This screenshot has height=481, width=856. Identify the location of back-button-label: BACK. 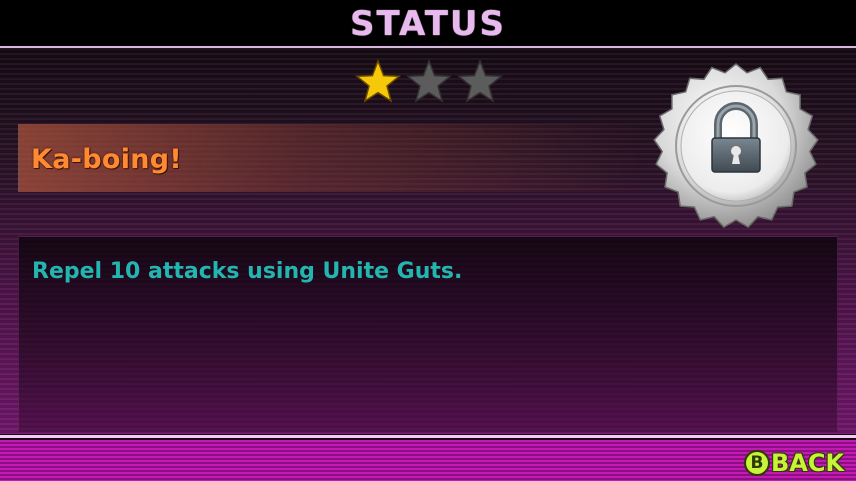
(808, 463).